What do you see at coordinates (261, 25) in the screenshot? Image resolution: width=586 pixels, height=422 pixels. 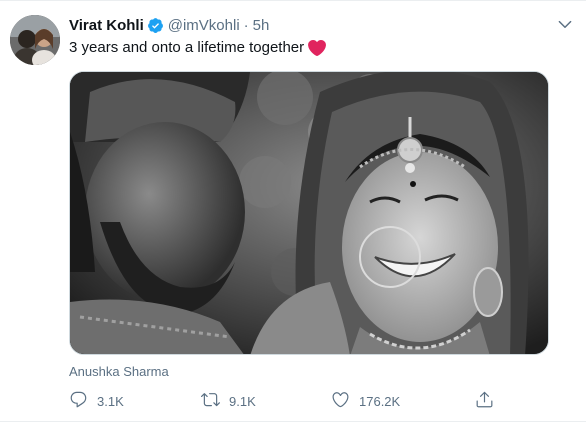 I see `timestamp: 5h` at bounding box center [261, 25].